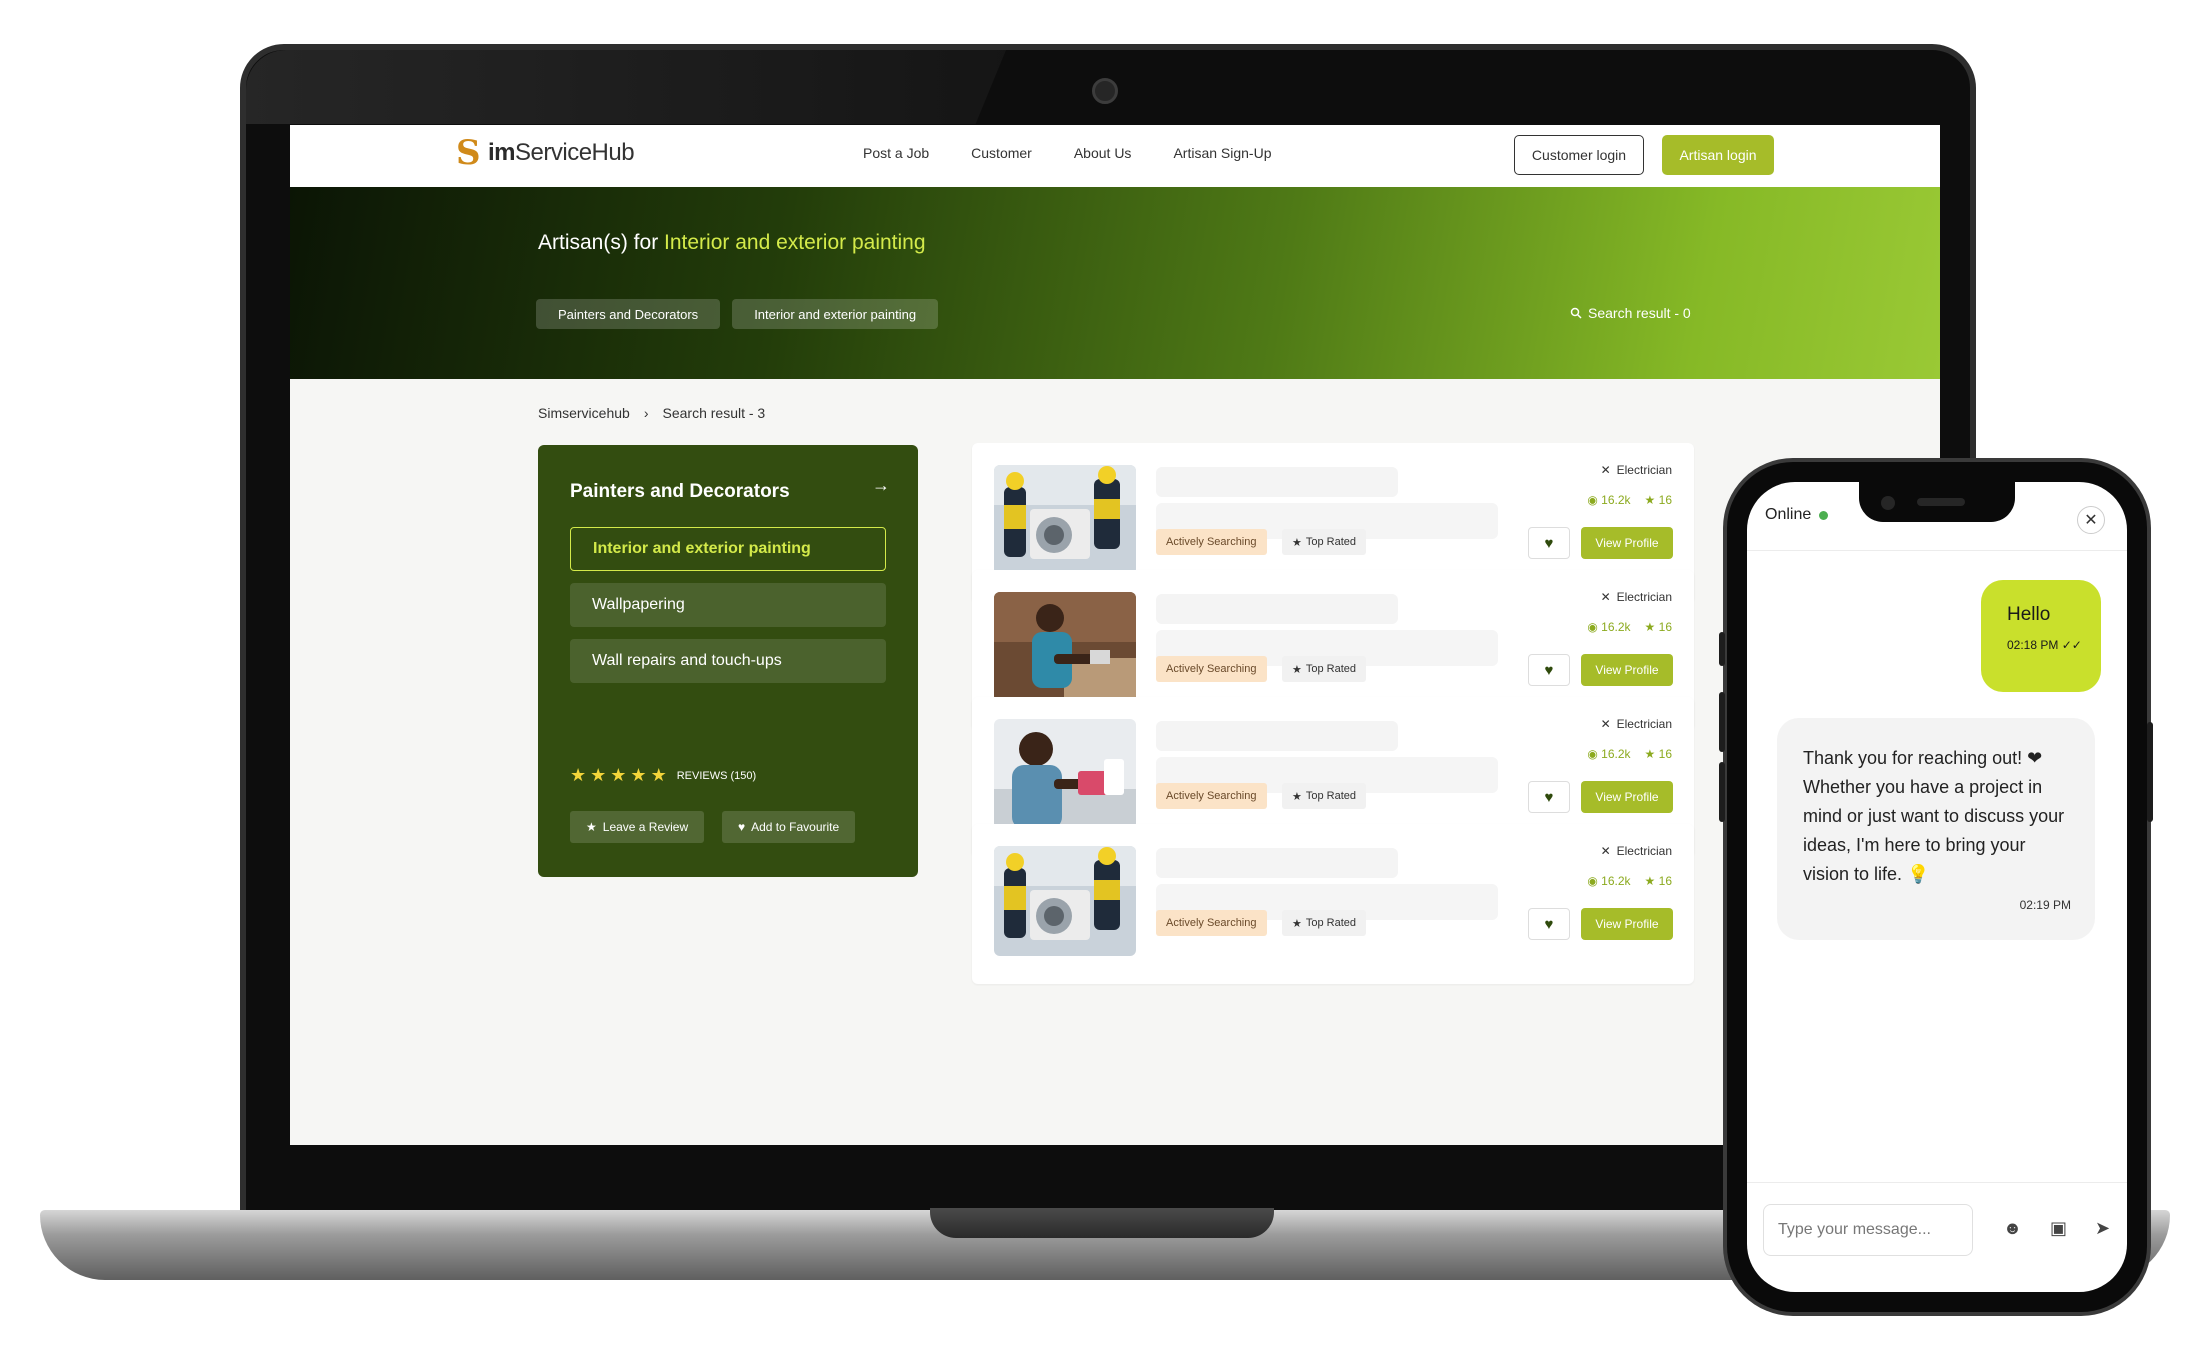 This screenshot has width=2204, height=1355. I want to click on chip-interior-exterior: Interior and exterior painting, so click(835, 314).